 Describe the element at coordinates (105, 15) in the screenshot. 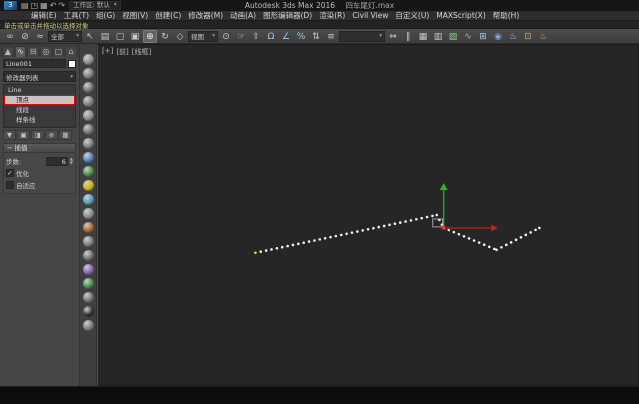

I see `menu-group: 组(G)` at that location.